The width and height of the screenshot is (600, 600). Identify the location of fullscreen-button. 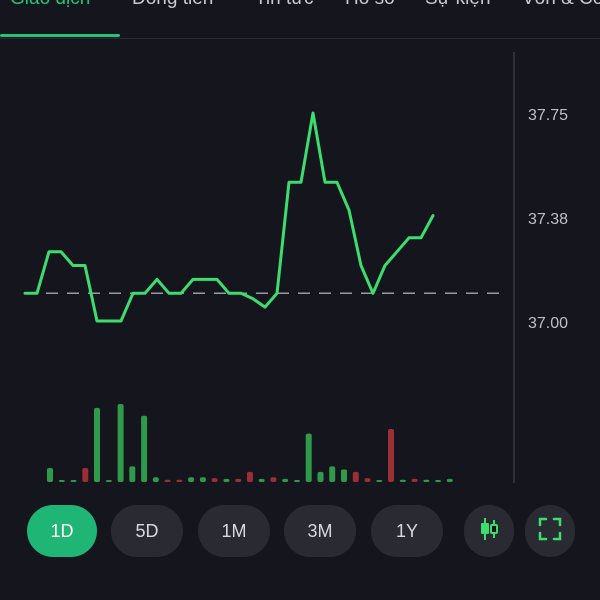
(550, 531).